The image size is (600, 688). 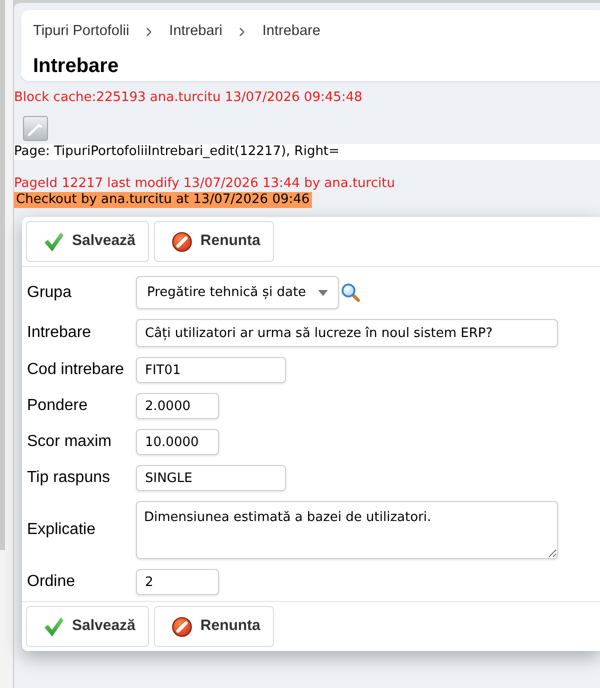 I want to click on page-title: Intrebare, so click(x=76, y=66).